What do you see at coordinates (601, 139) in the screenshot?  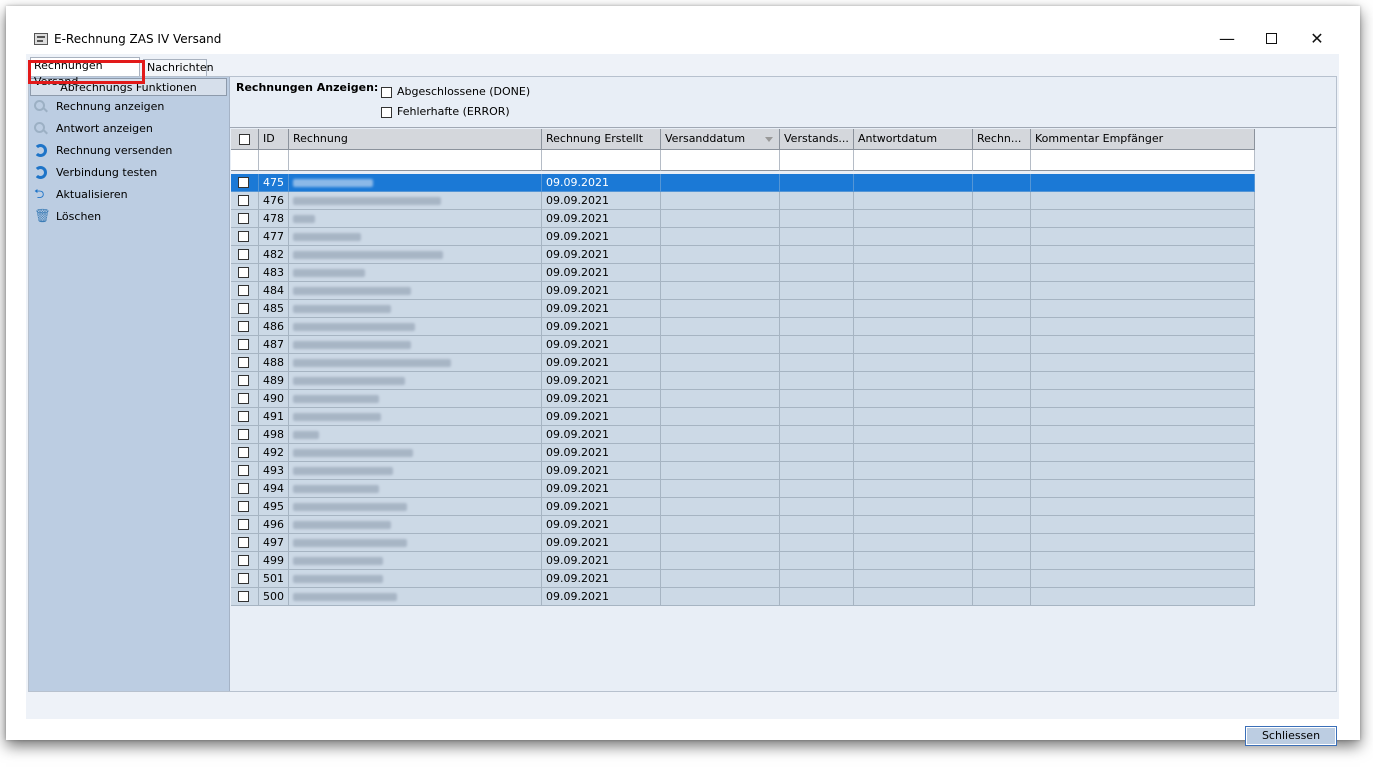 I see `column-header-rechnung-erstellt: Rechnung Erstellt` at bounding box center [601, 139].